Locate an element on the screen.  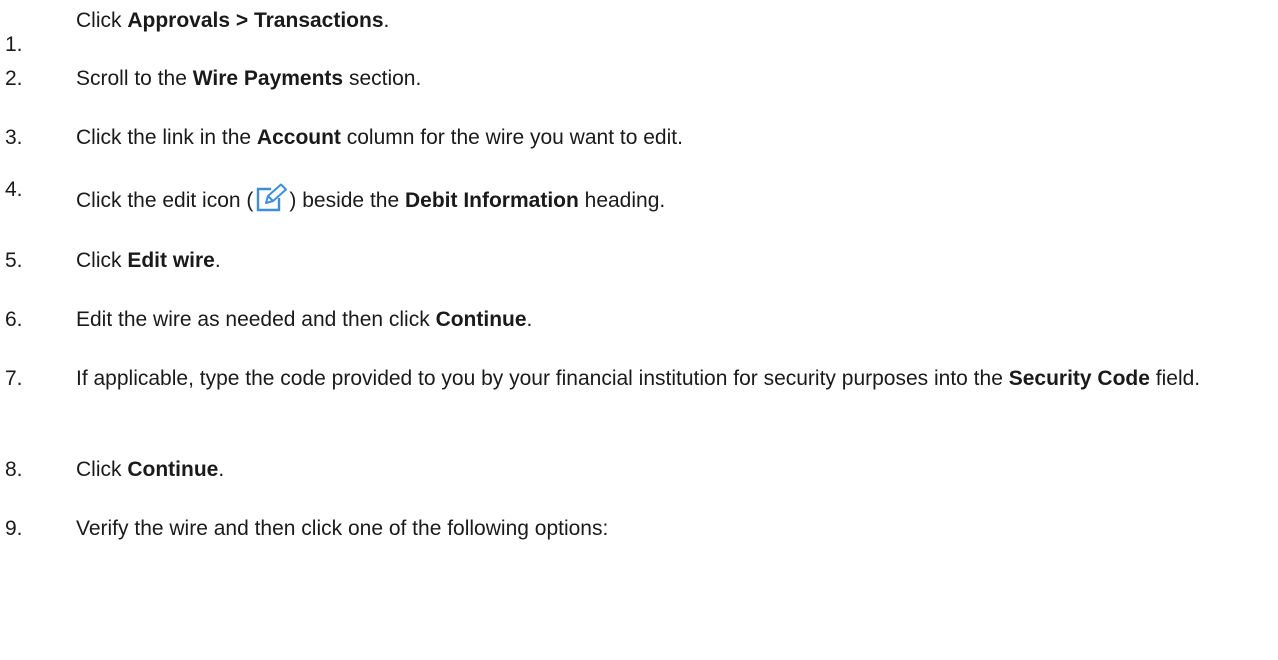
step-text-segment: field. is located at coordinates (1175, 378).